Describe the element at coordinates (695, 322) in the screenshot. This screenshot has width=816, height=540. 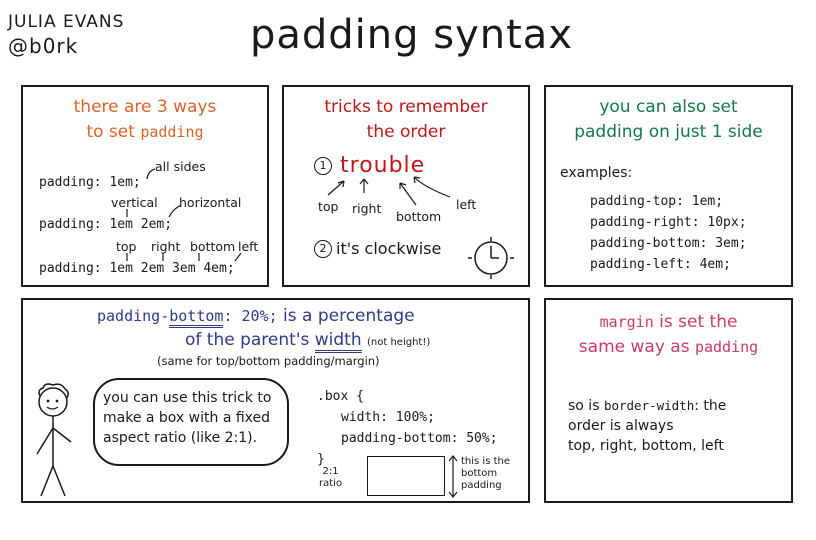
I see `is-set-the-text: is set the` at that location.